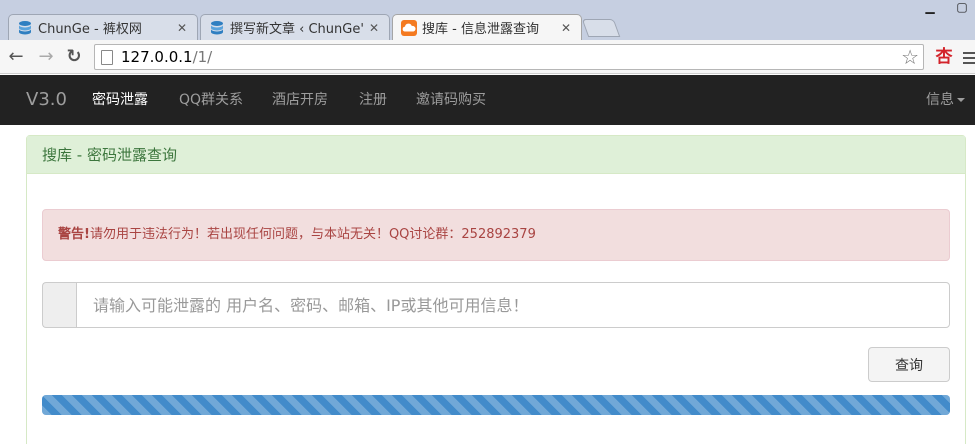 The image size is (975, 444). Describe the element at coordinates (969, 59) in the screenshot. I see `browser-menu-icon` at that location.